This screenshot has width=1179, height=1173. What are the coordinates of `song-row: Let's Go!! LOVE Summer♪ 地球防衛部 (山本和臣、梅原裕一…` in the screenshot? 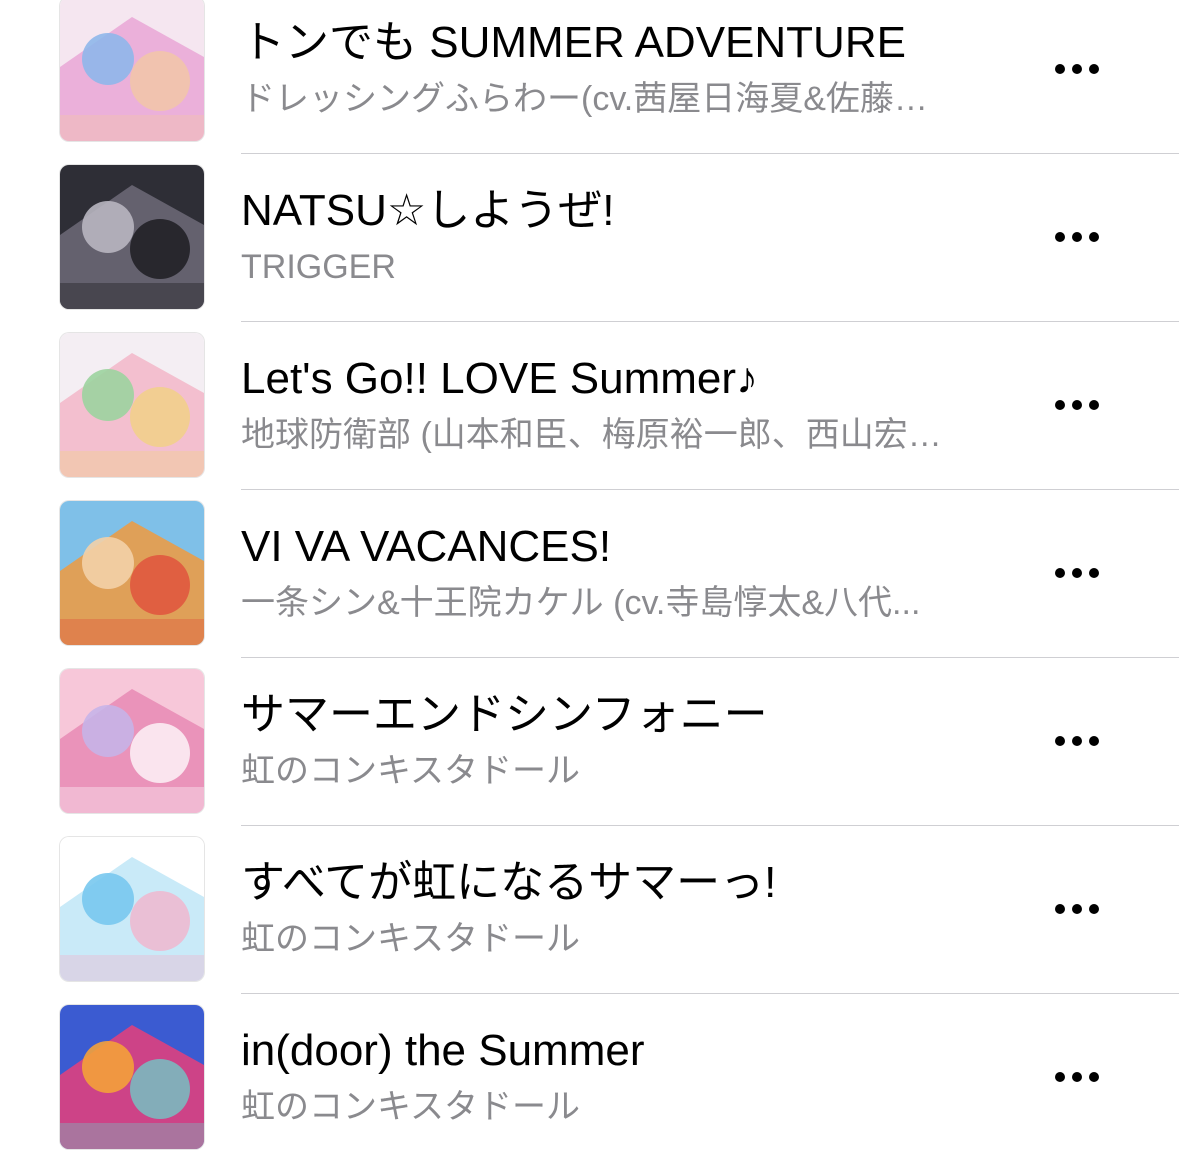 It's located at (589, 417).